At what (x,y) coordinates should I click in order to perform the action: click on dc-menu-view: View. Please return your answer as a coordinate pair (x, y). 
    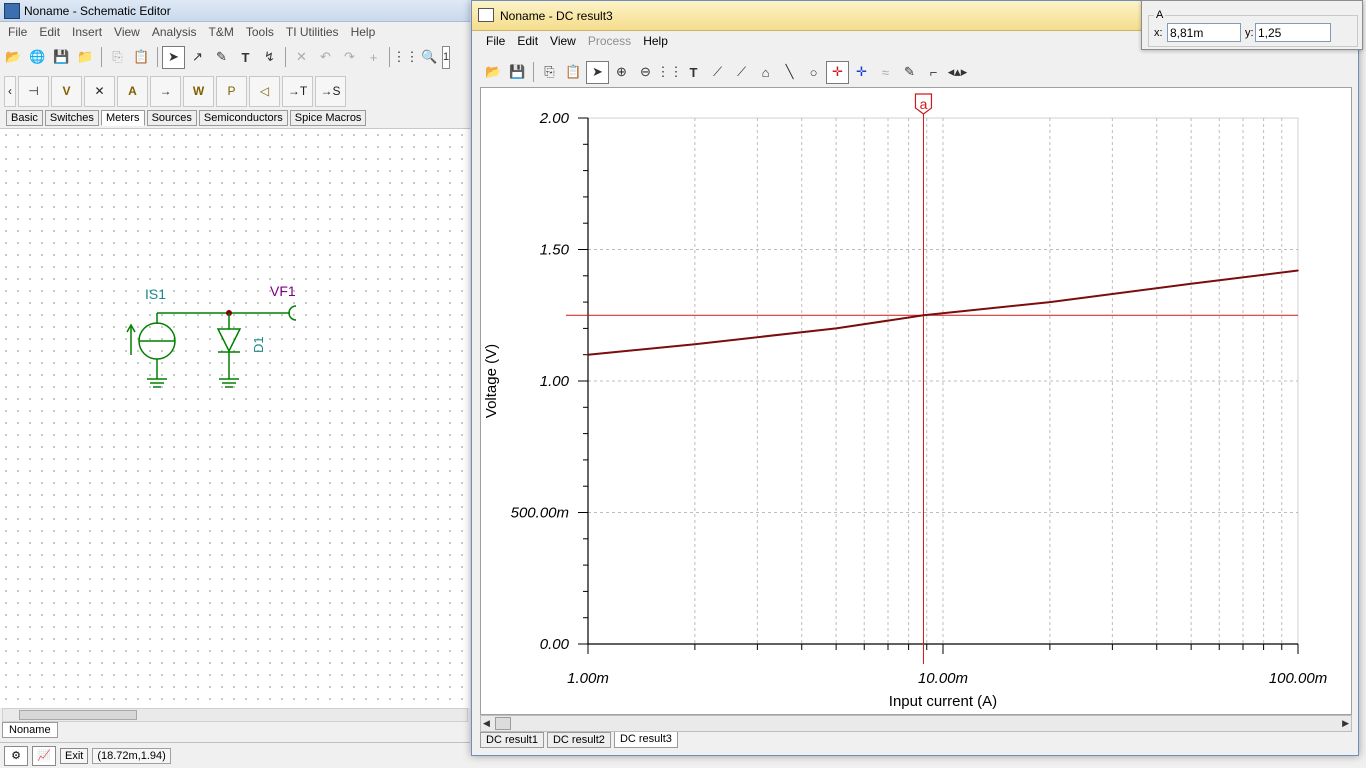
    Looking at the image, I should click on (563, 41).